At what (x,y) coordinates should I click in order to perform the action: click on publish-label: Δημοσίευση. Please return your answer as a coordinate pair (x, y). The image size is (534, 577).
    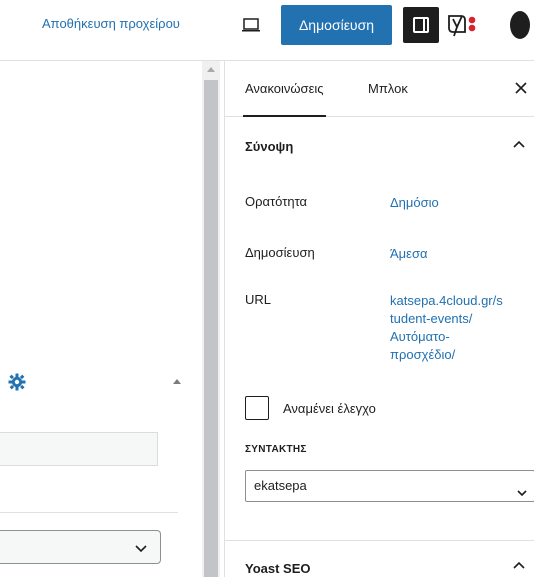
    Looking at the image, I should click on (280, 252).